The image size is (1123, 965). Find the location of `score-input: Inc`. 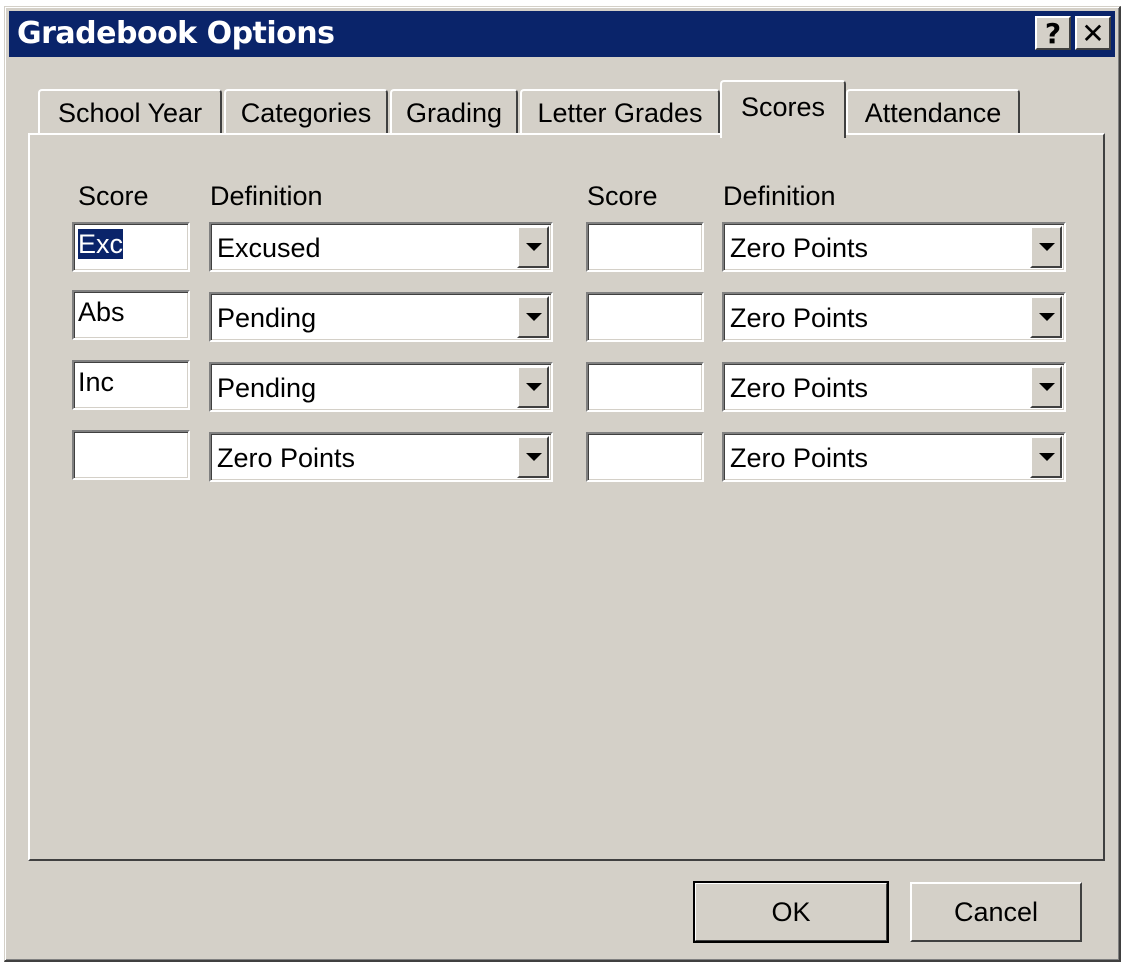

score-input: Inc is located at coordinates (131, 385).